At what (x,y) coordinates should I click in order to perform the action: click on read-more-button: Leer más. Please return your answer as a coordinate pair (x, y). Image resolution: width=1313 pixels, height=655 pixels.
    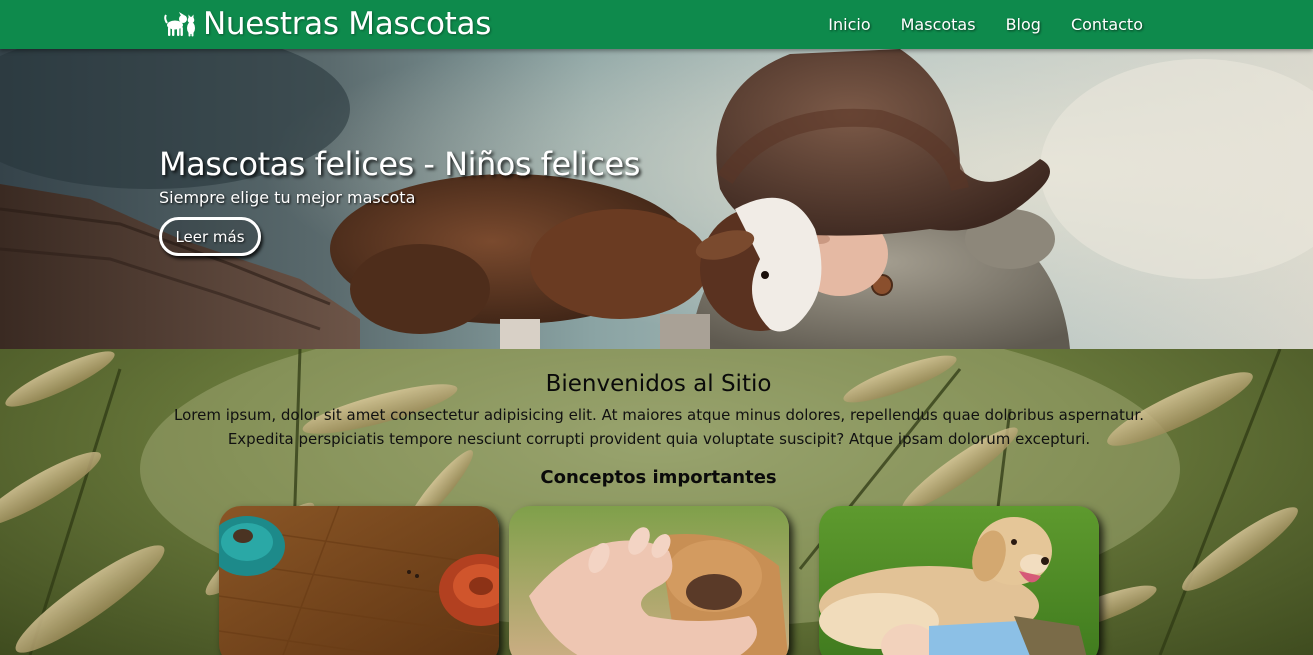
    Looking at the image, I should click on (210, 236).